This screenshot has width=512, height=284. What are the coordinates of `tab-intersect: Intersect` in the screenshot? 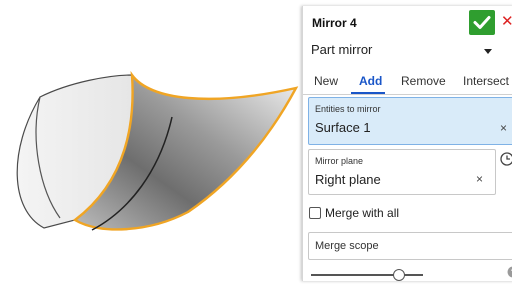 It's located at (486, 81).